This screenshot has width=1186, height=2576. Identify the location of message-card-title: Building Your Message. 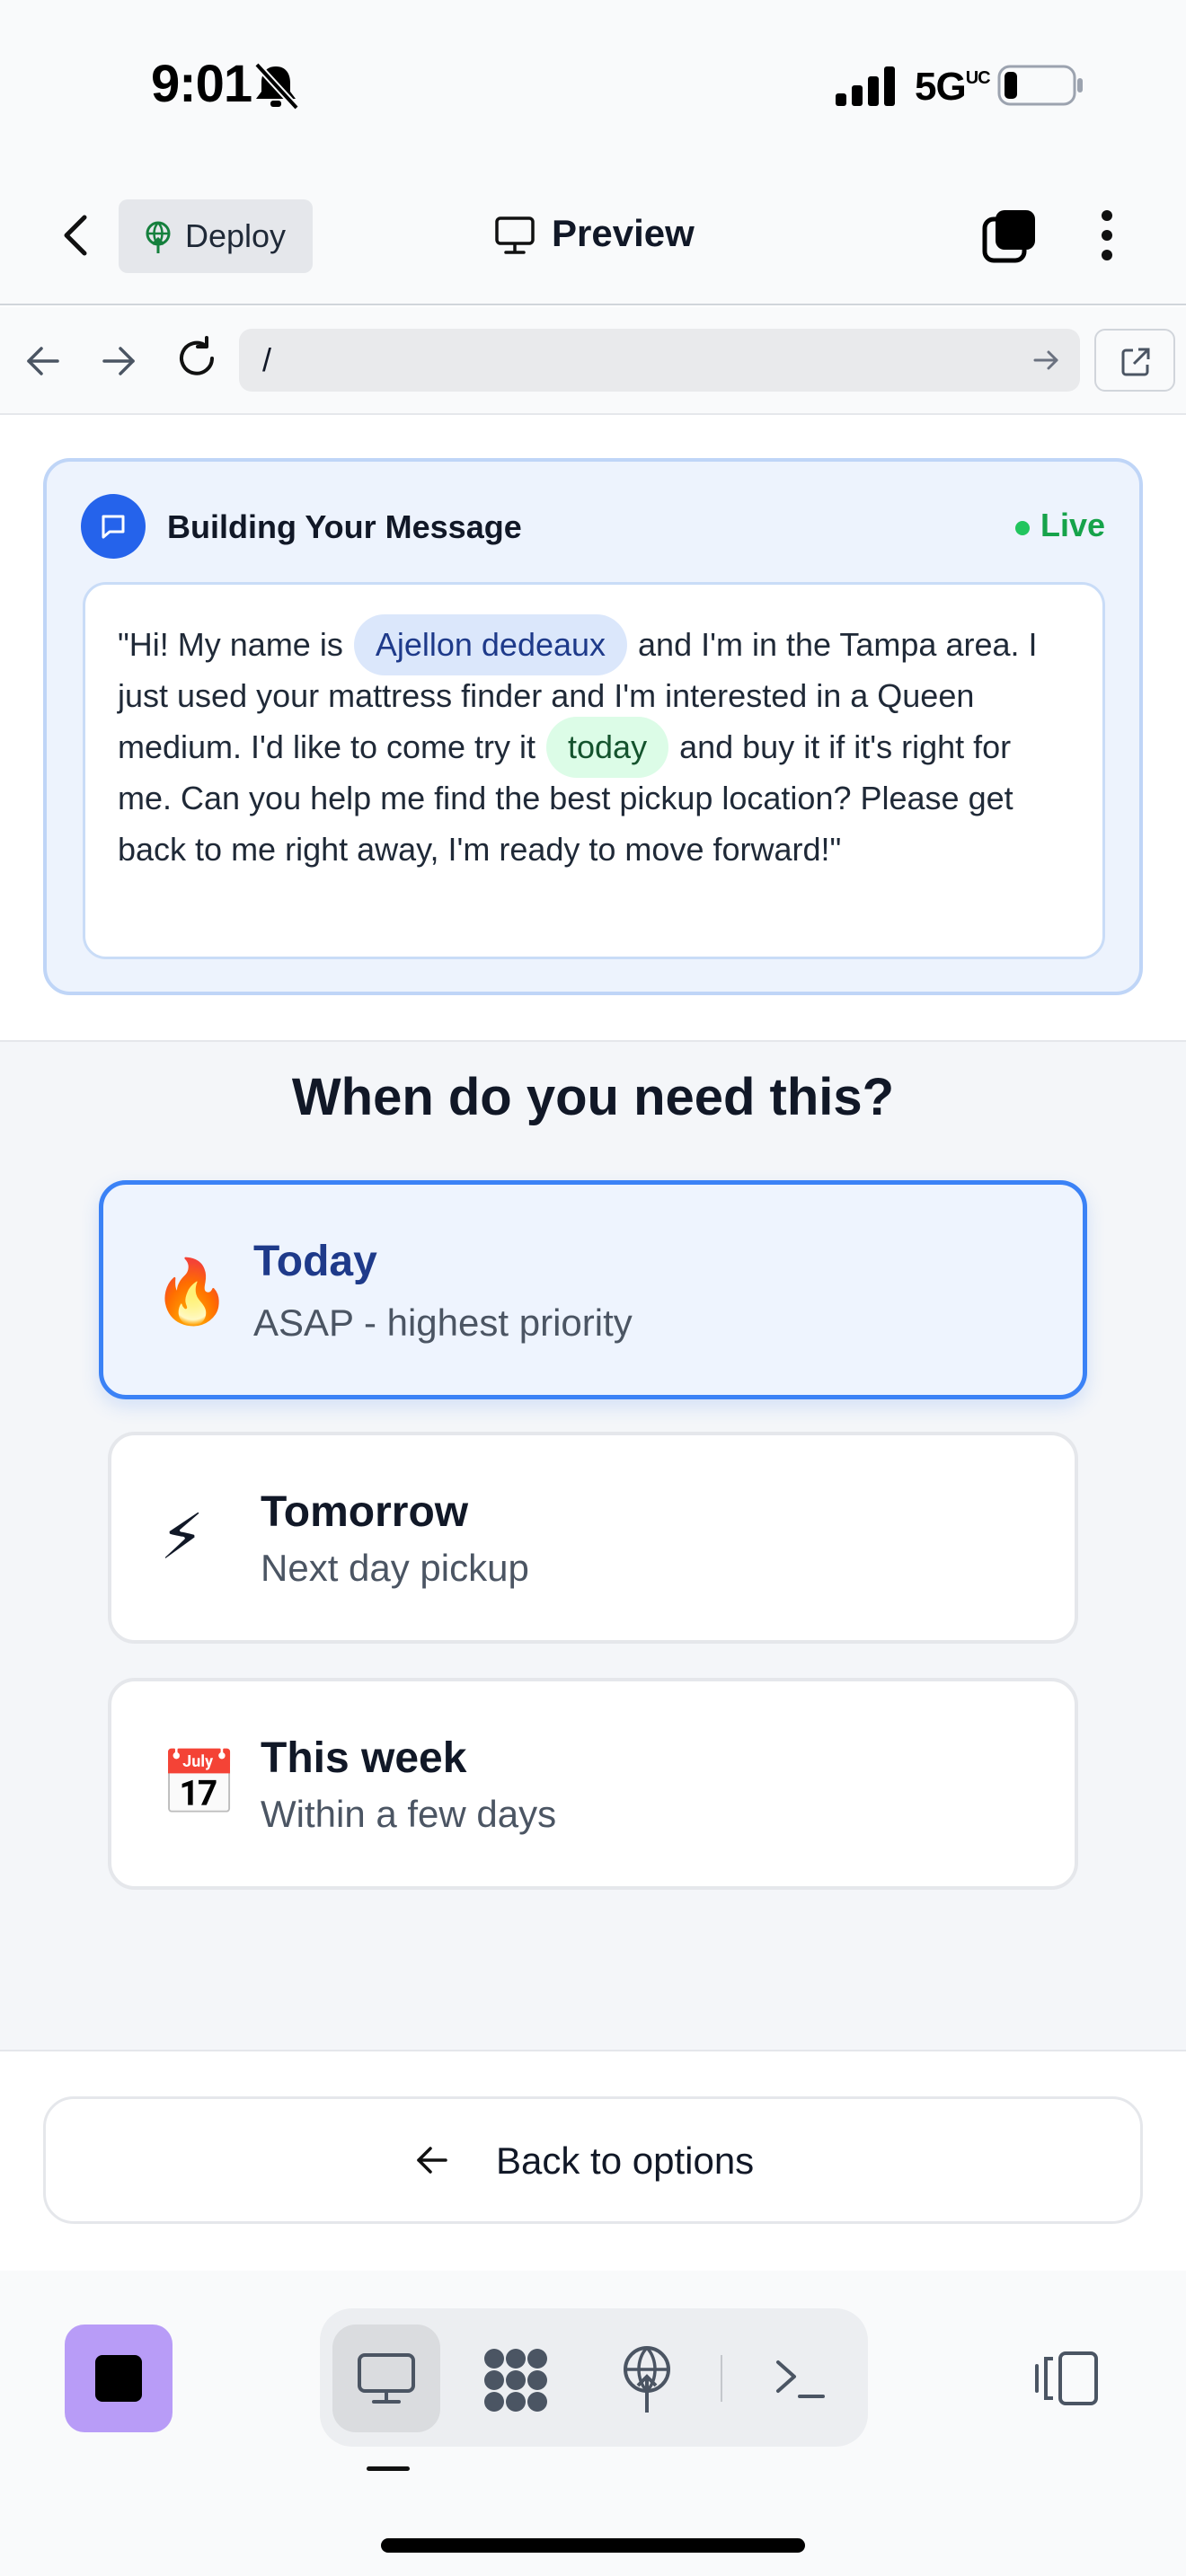
(344, 526).